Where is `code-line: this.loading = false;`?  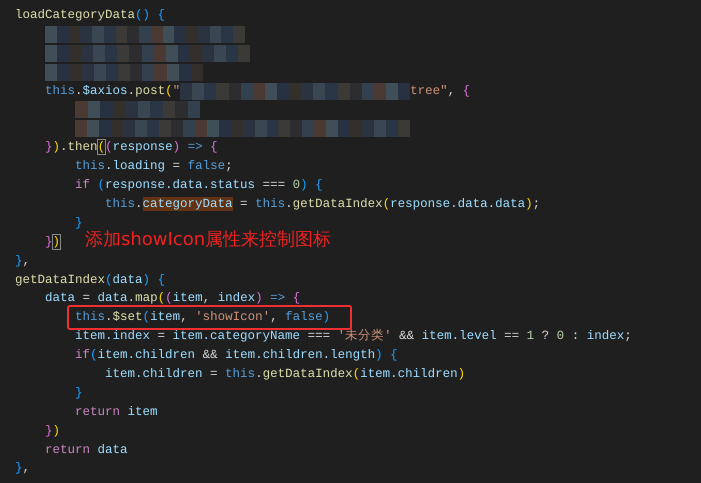
code-line: this.loading = false; is located at coordinates (154, 167).